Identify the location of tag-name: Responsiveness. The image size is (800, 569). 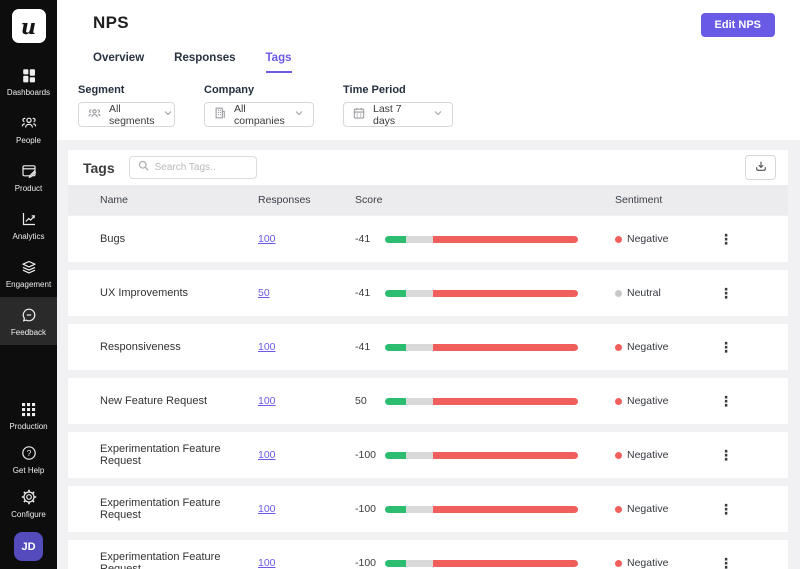
(140, 347).